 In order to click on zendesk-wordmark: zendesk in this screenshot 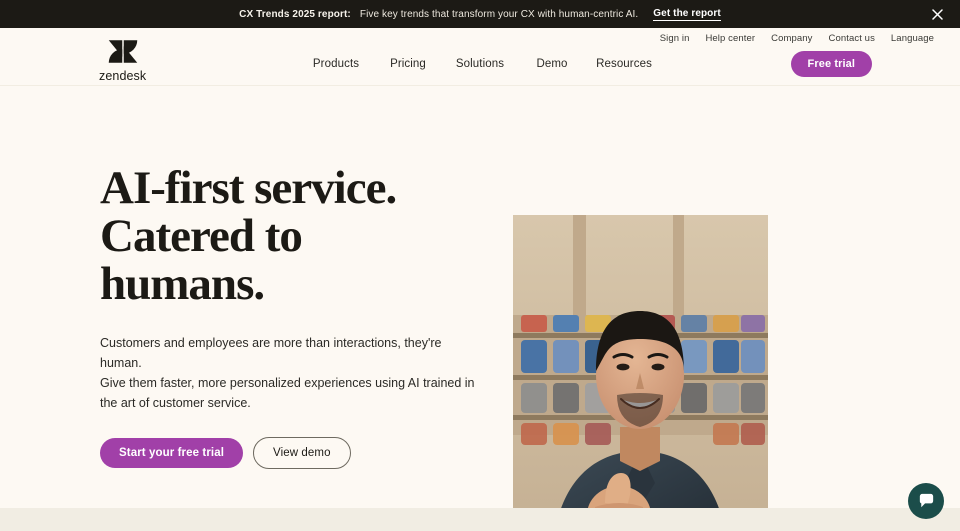, I will do `click(123, 76)`.